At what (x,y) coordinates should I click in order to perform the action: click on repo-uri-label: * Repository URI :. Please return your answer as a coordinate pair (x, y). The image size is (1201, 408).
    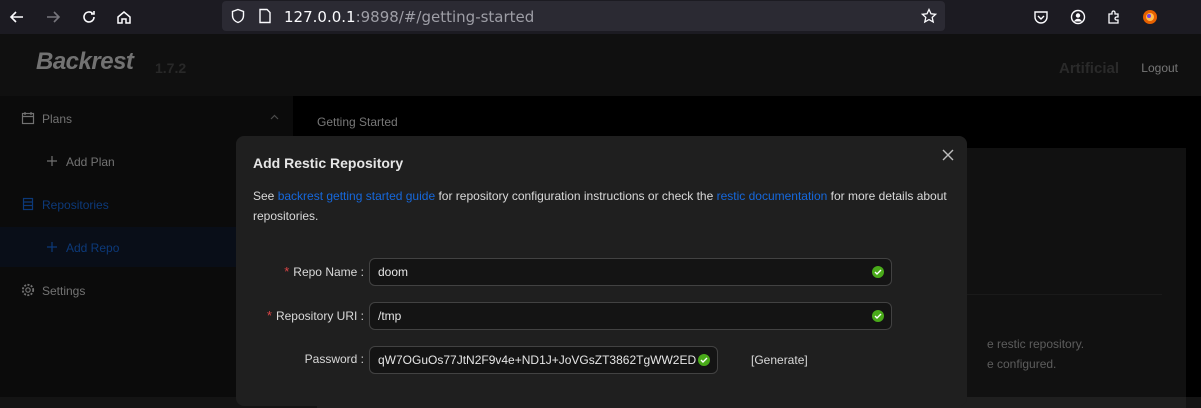
    Looking at the image, I should click on (315, 315).